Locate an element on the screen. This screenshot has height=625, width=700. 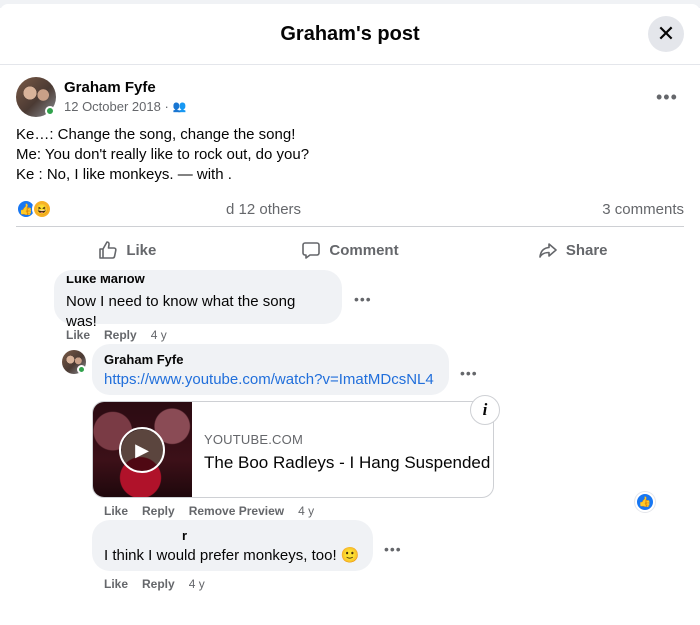
reaction-summary: d 12 others is located at coordinates (263, 209).